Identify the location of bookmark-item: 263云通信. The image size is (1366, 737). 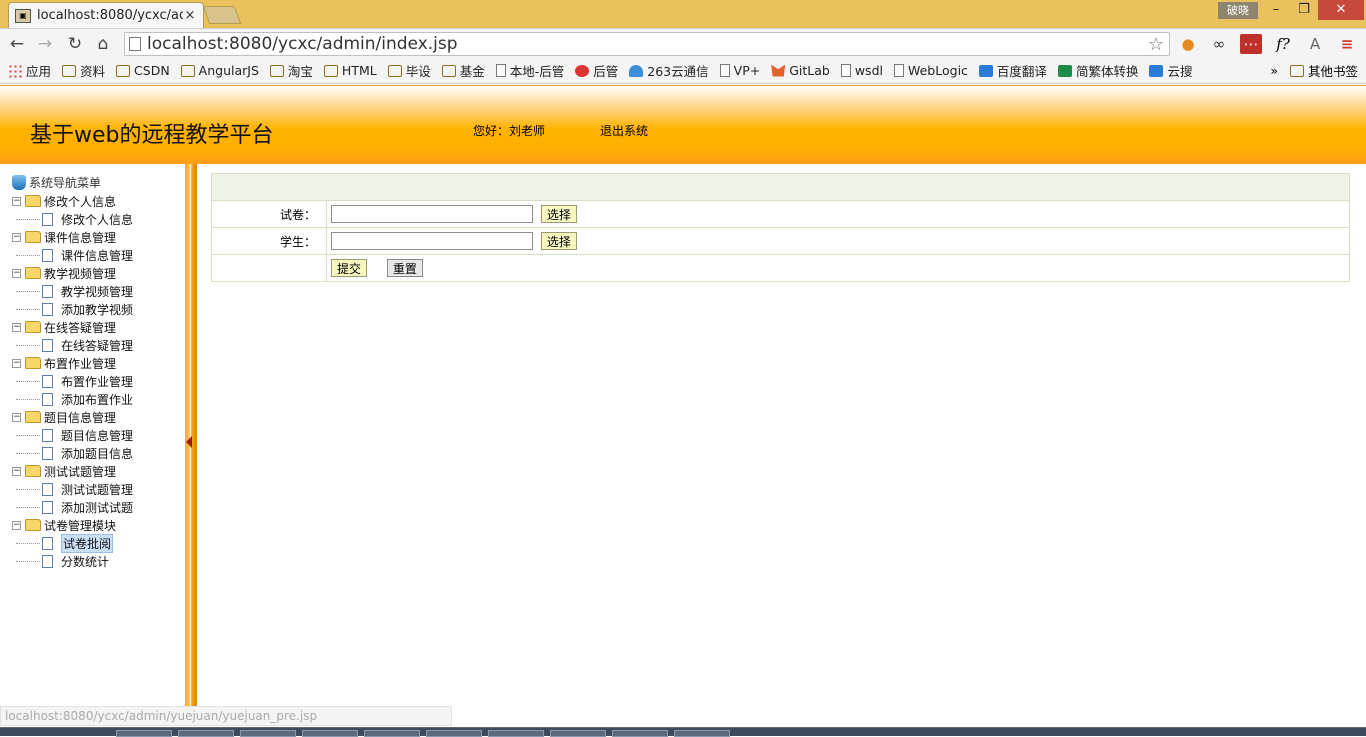
(669, 70).